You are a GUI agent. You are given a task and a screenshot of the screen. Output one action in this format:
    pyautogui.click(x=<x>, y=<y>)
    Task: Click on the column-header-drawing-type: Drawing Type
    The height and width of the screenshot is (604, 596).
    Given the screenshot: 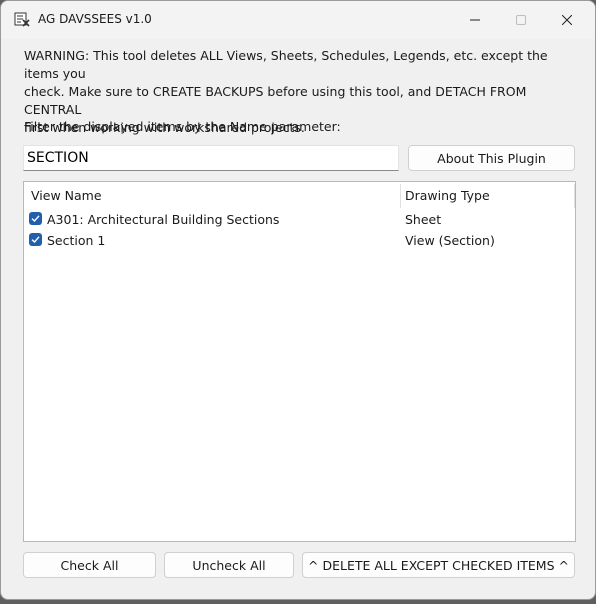 What is the action you would take?
    pyautogui.click(x=447, y=195)
    